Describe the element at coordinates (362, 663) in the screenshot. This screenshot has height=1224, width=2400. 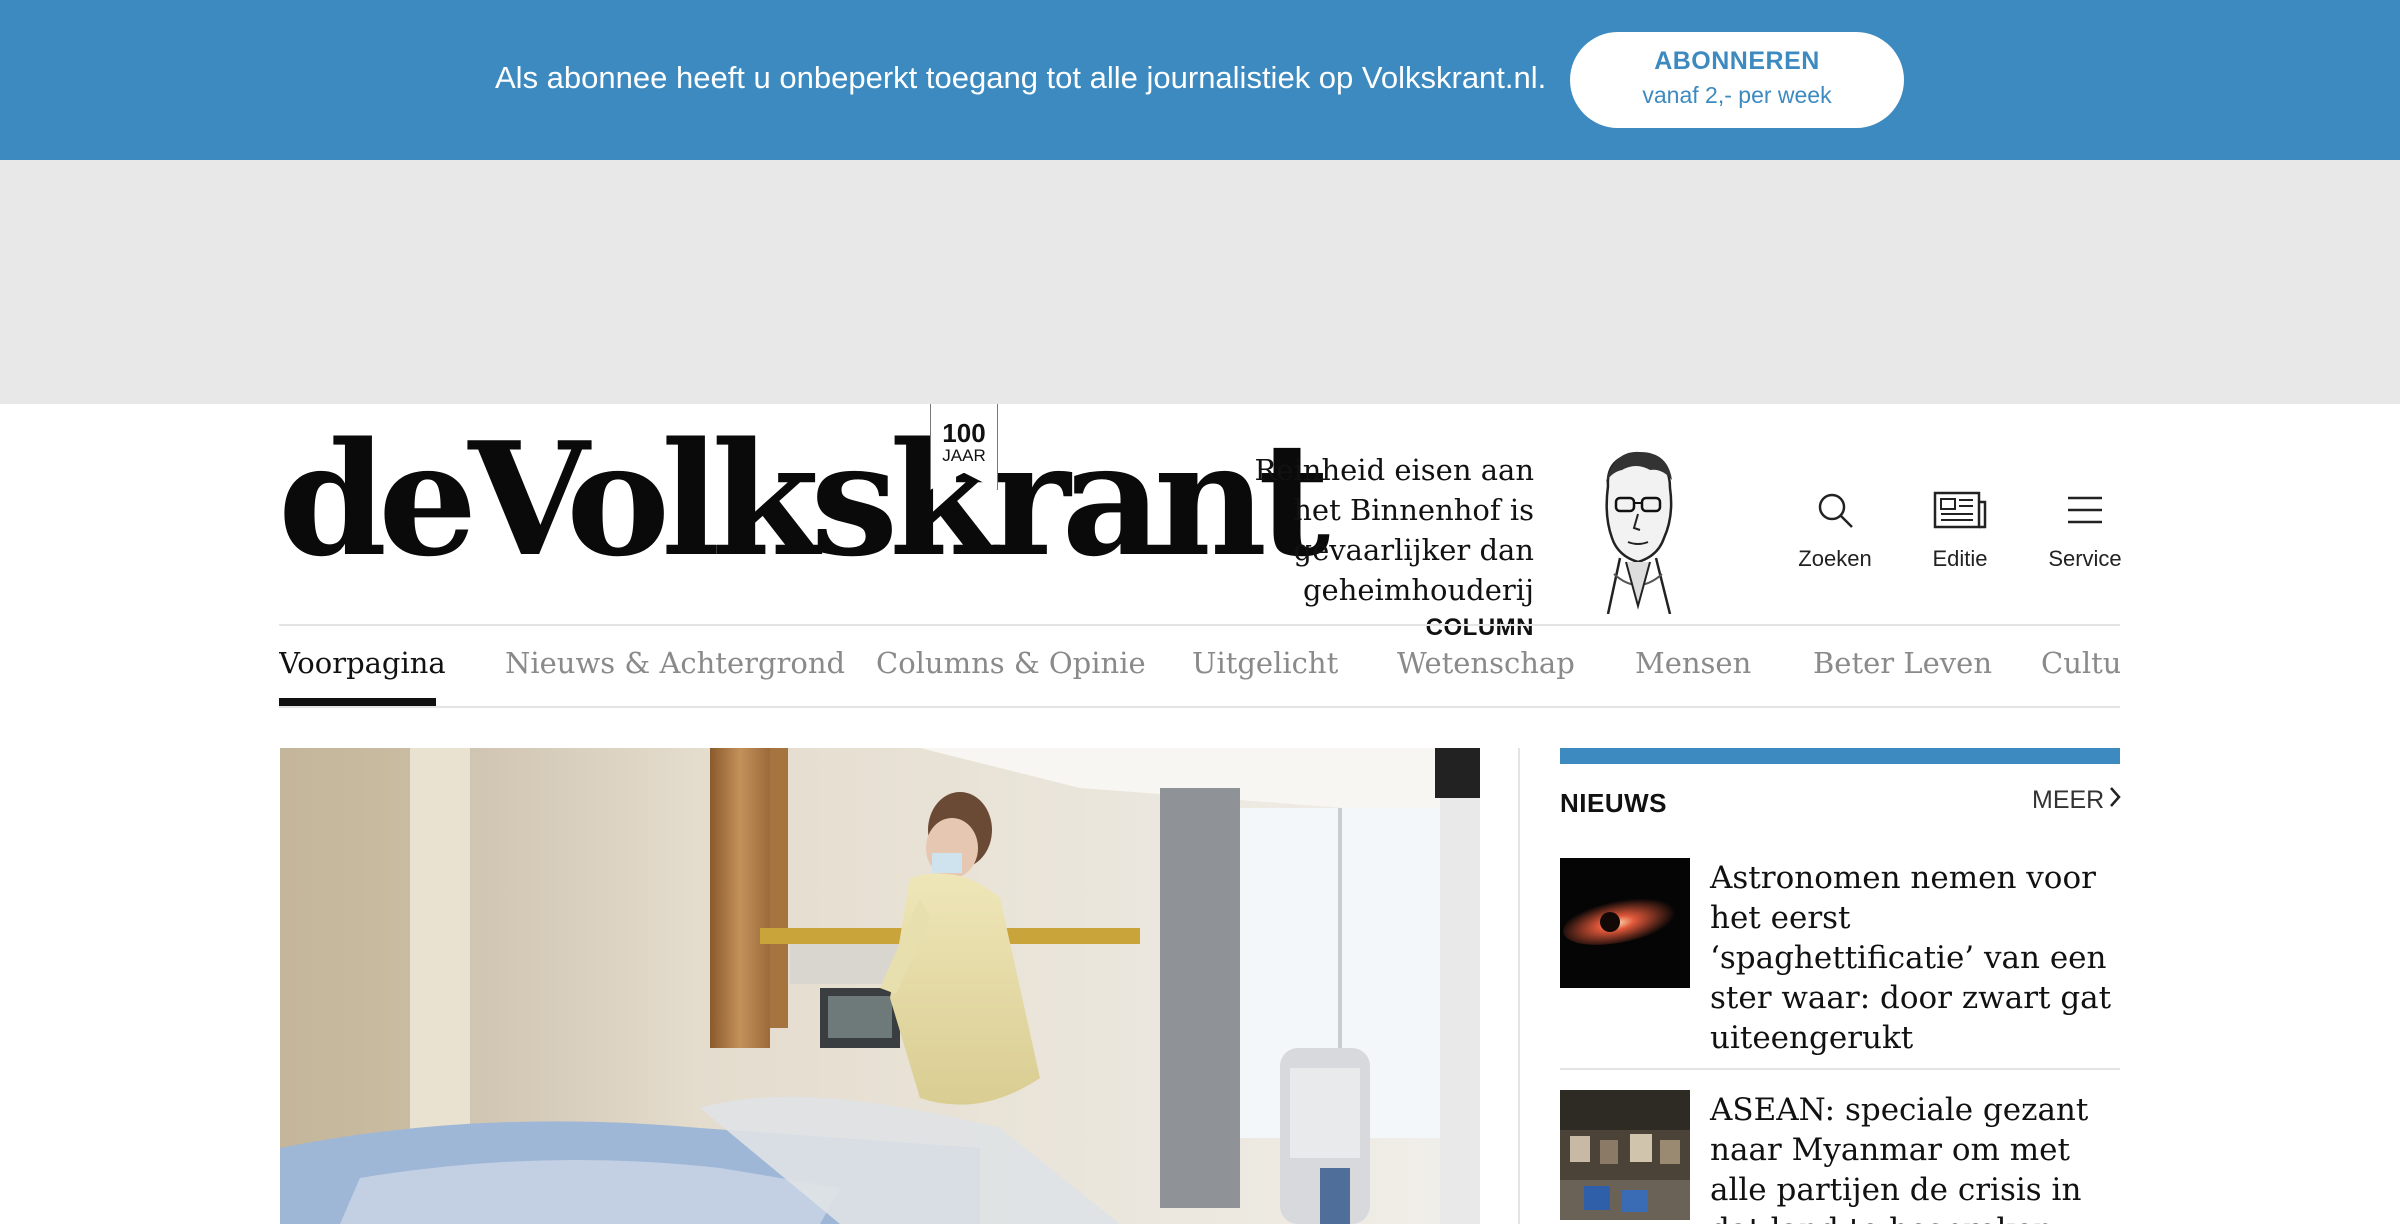
I see `nav-item-voorpagina: Voorpagina` at that location.